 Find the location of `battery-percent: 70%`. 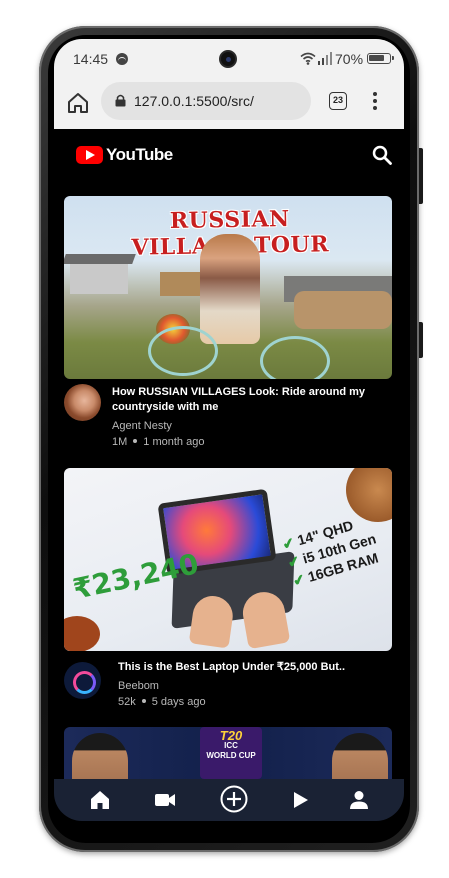

battery-percent: 70% is located at coordinates (349, 59).